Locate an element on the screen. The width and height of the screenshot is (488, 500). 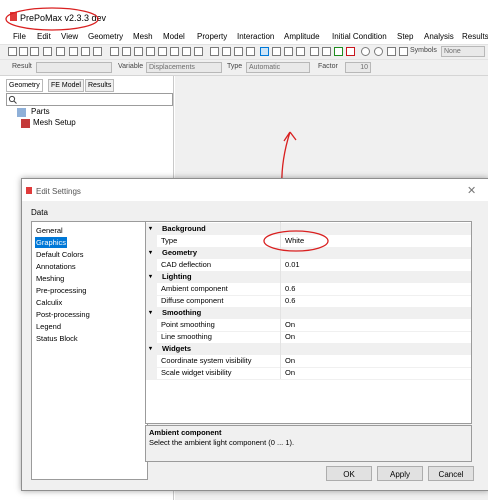
annotation-overlay-dialog is located at coordinates (296, 241).